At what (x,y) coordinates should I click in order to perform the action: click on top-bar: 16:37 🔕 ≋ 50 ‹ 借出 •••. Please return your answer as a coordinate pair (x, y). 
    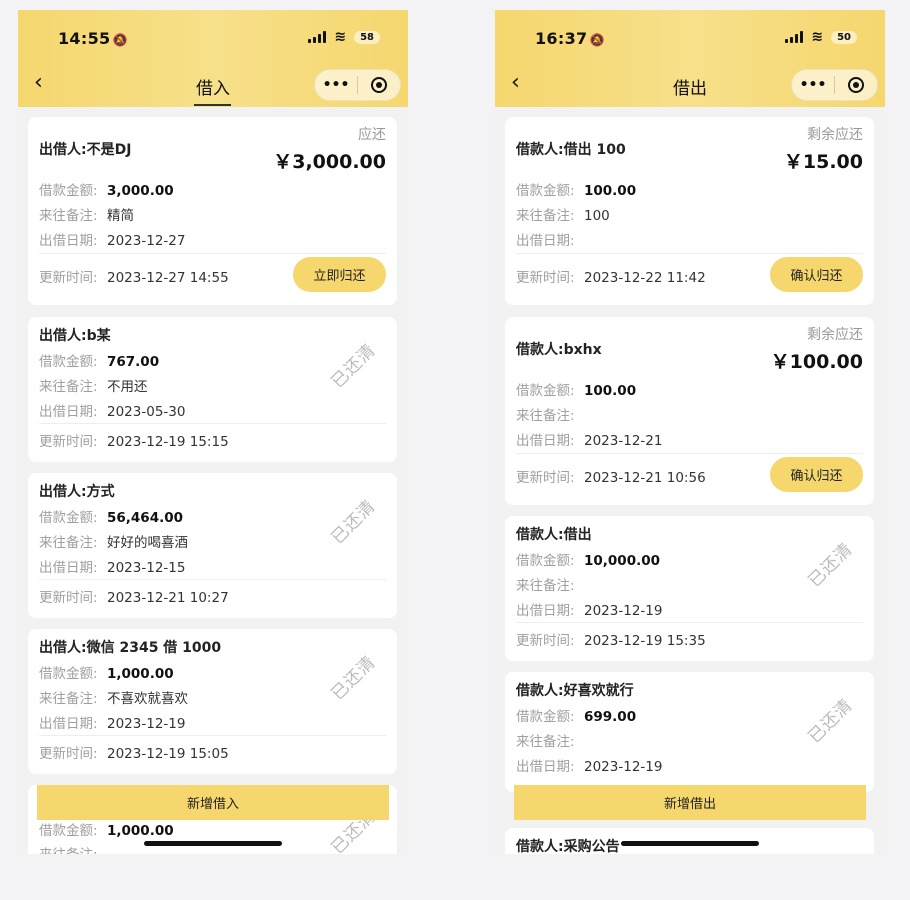
    Looking at the image, I should click on (690, 58).